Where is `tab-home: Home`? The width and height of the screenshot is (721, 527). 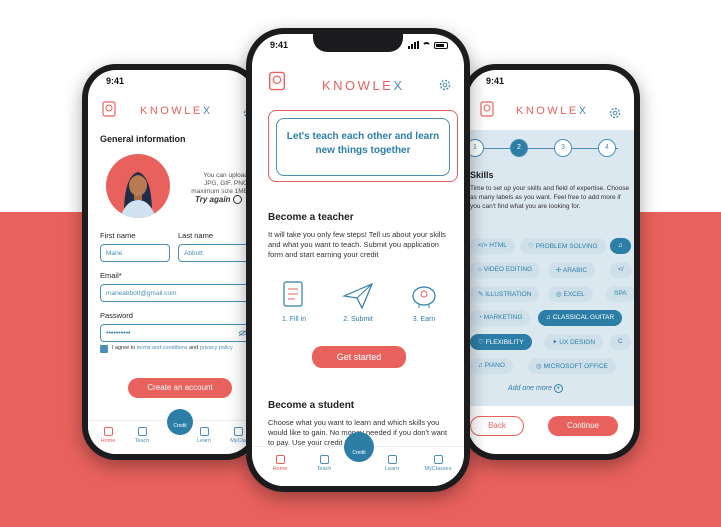 tab-home: Home is located at coordinates (280, 463).